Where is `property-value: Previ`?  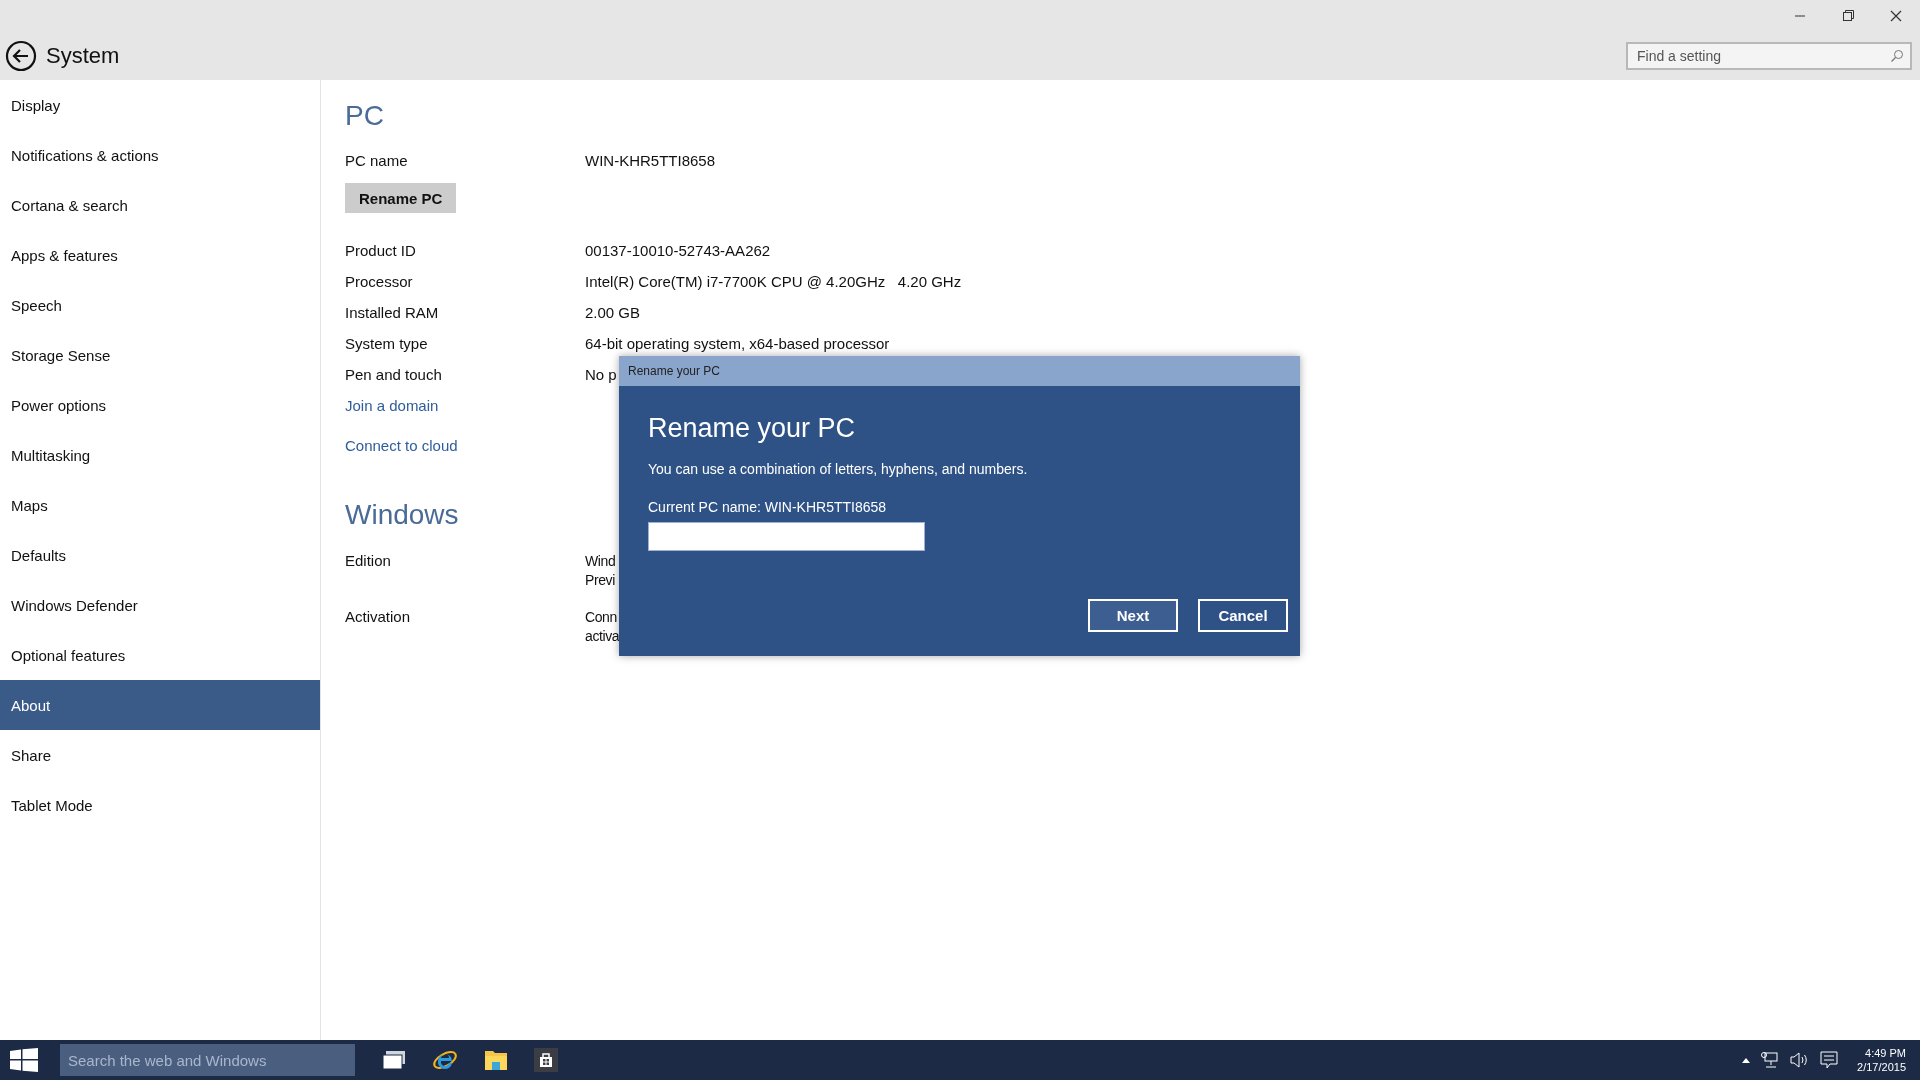
property-value: Previ is located at coordinates (600, 580).